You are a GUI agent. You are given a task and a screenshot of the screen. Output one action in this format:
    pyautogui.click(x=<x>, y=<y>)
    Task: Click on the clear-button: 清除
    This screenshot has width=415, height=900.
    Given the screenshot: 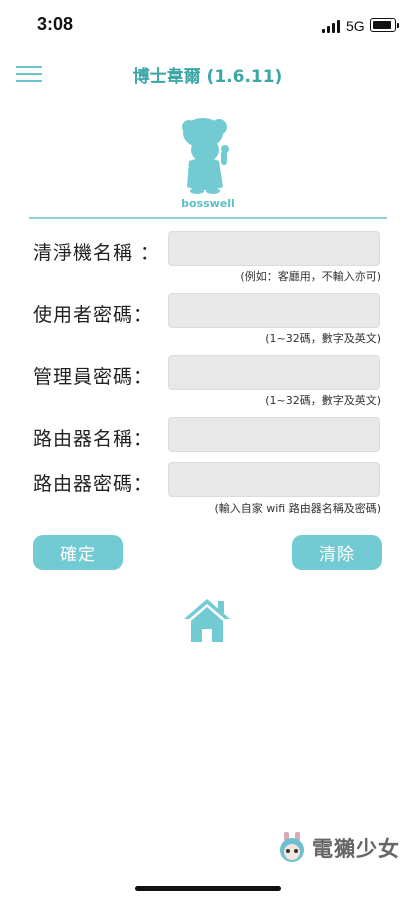 What is the action you would take?
    pyautogui.click(x=337, y=552)
    